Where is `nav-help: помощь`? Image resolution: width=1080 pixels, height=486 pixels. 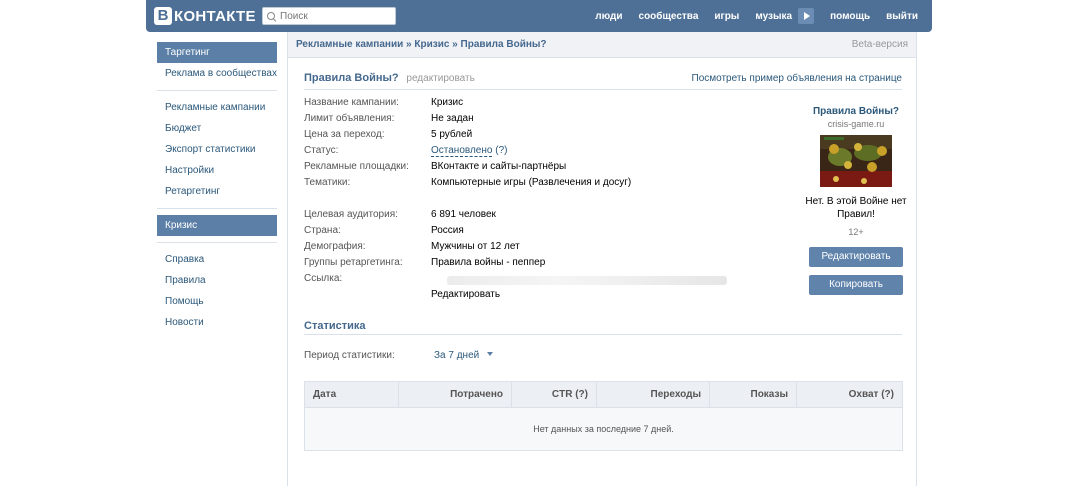
nav-help: помощь is located at coordinates (850, 16).